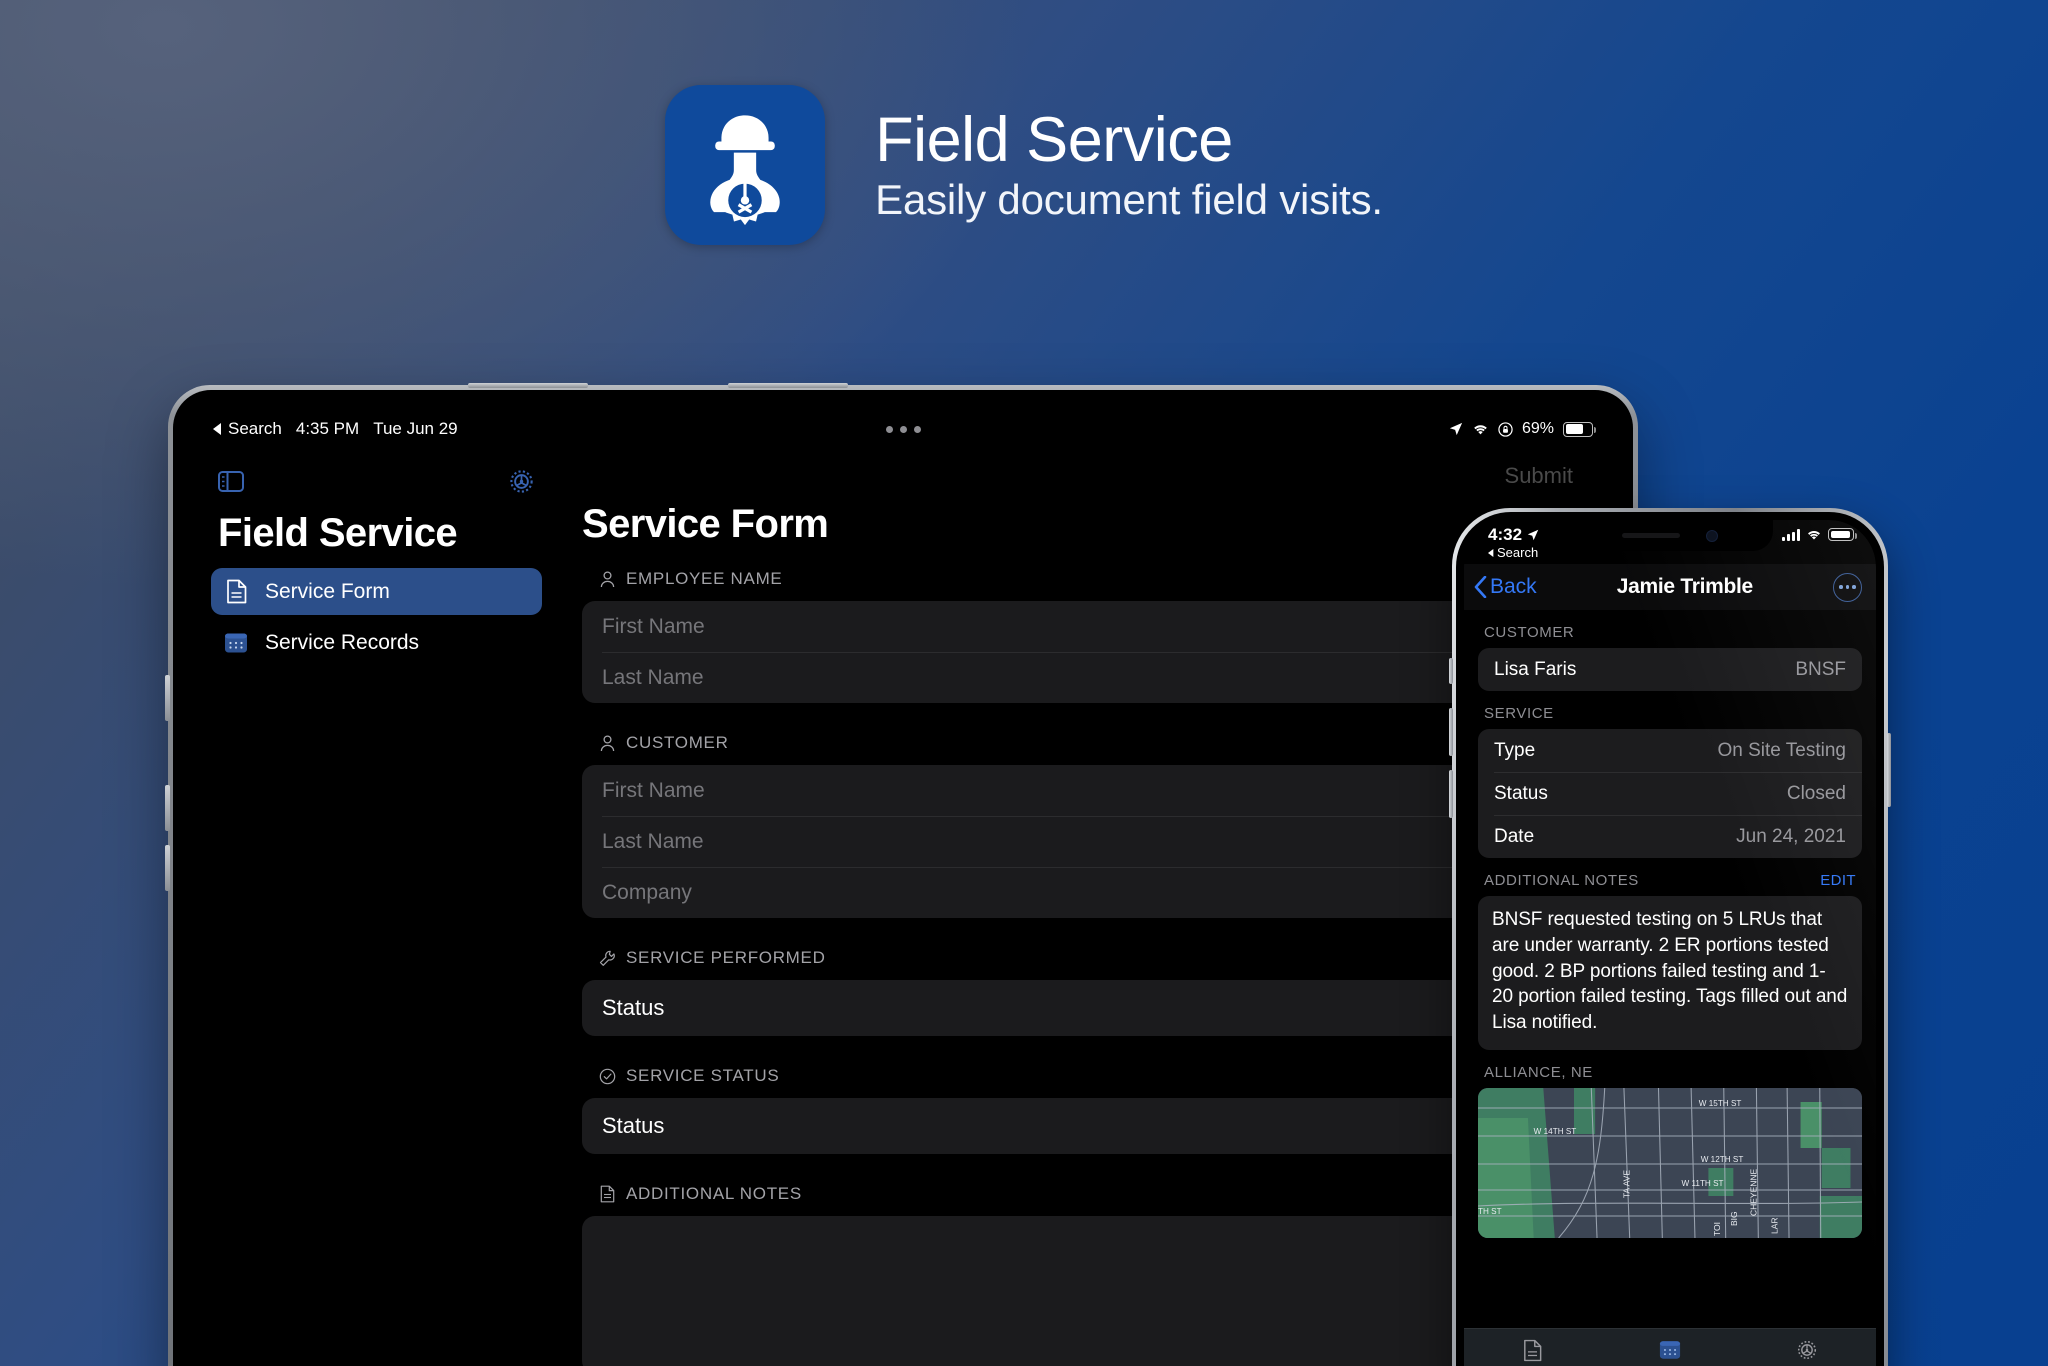  I want to click on sidebar-item-service-records: Service Records, so click(376, 642).